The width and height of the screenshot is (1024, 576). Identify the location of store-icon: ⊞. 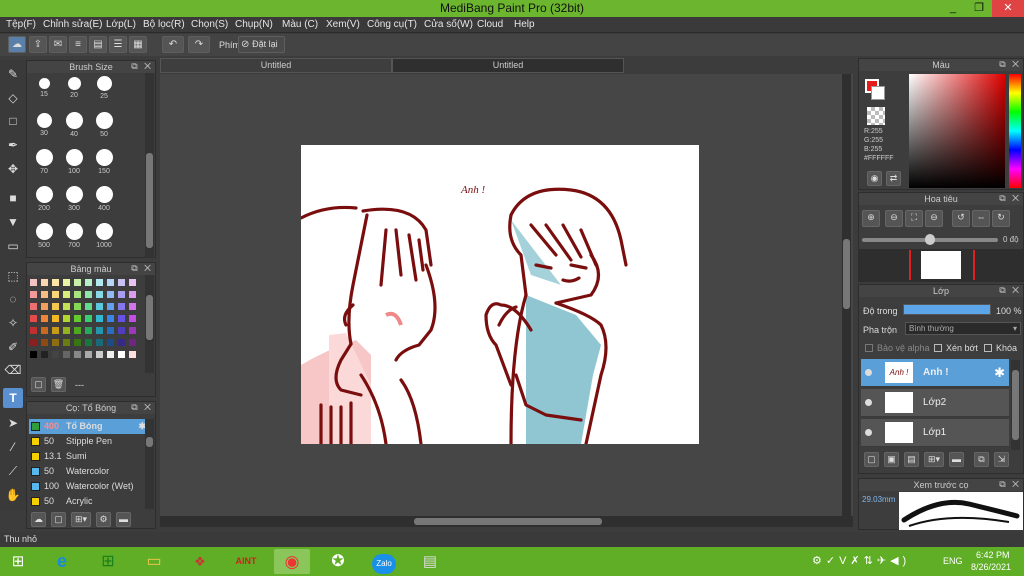
(108, 561).